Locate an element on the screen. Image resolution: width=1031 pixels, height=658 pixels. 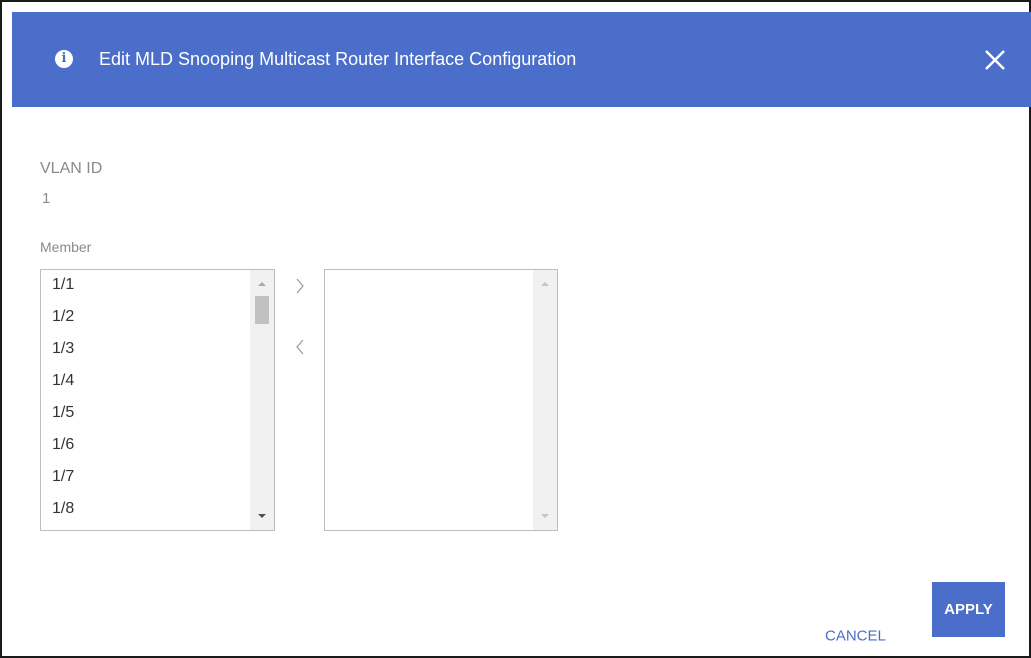
list-item: 1/3 is located at coordinates (145, 349).